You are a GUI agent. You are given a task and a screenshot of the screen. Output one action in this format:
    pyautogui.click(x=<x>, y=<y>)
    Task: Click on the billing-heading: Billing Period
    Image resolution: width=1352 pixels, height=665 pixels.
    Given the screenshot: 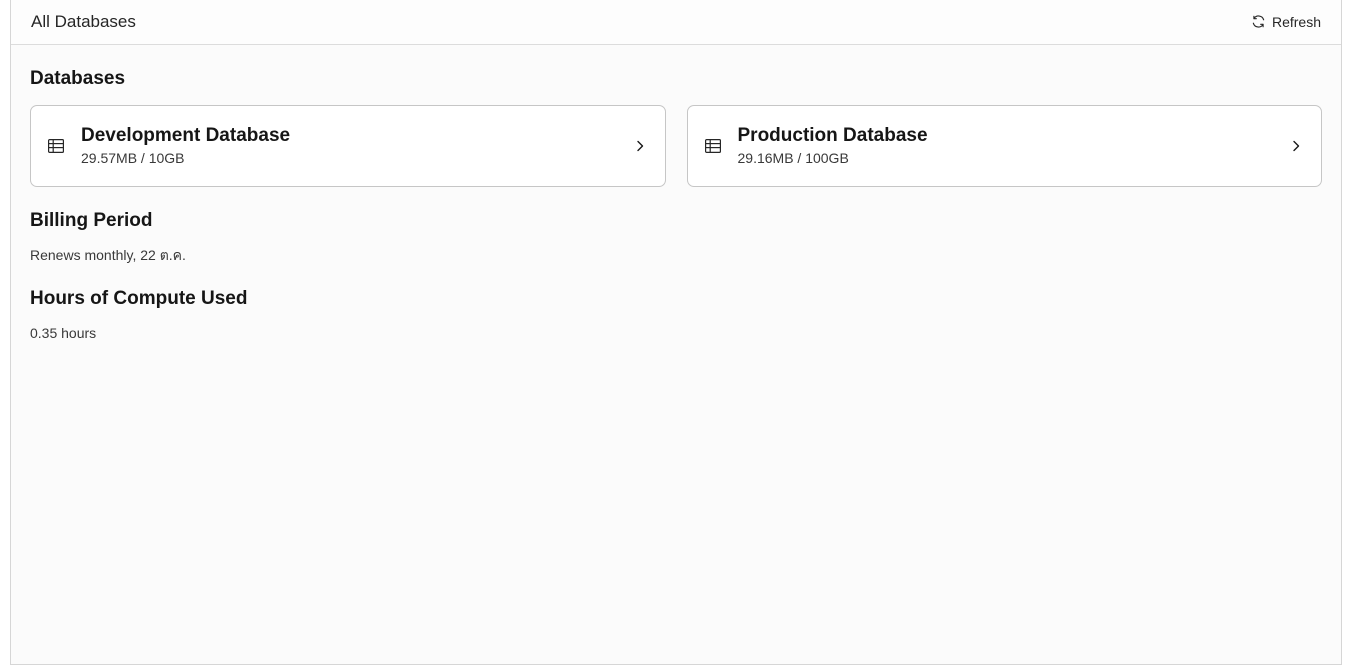 What is the action you would take?
    pyautogui.click(x=91, y=220)
    